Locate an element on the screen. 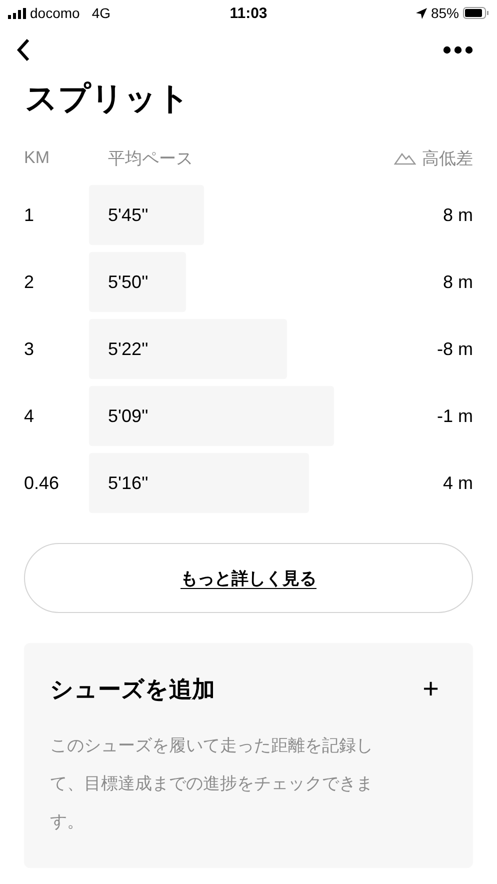 Image resolution: width=497 pixels, height=884 pixels. pace-value: 5'22'' is located at coordinates (128, 349).